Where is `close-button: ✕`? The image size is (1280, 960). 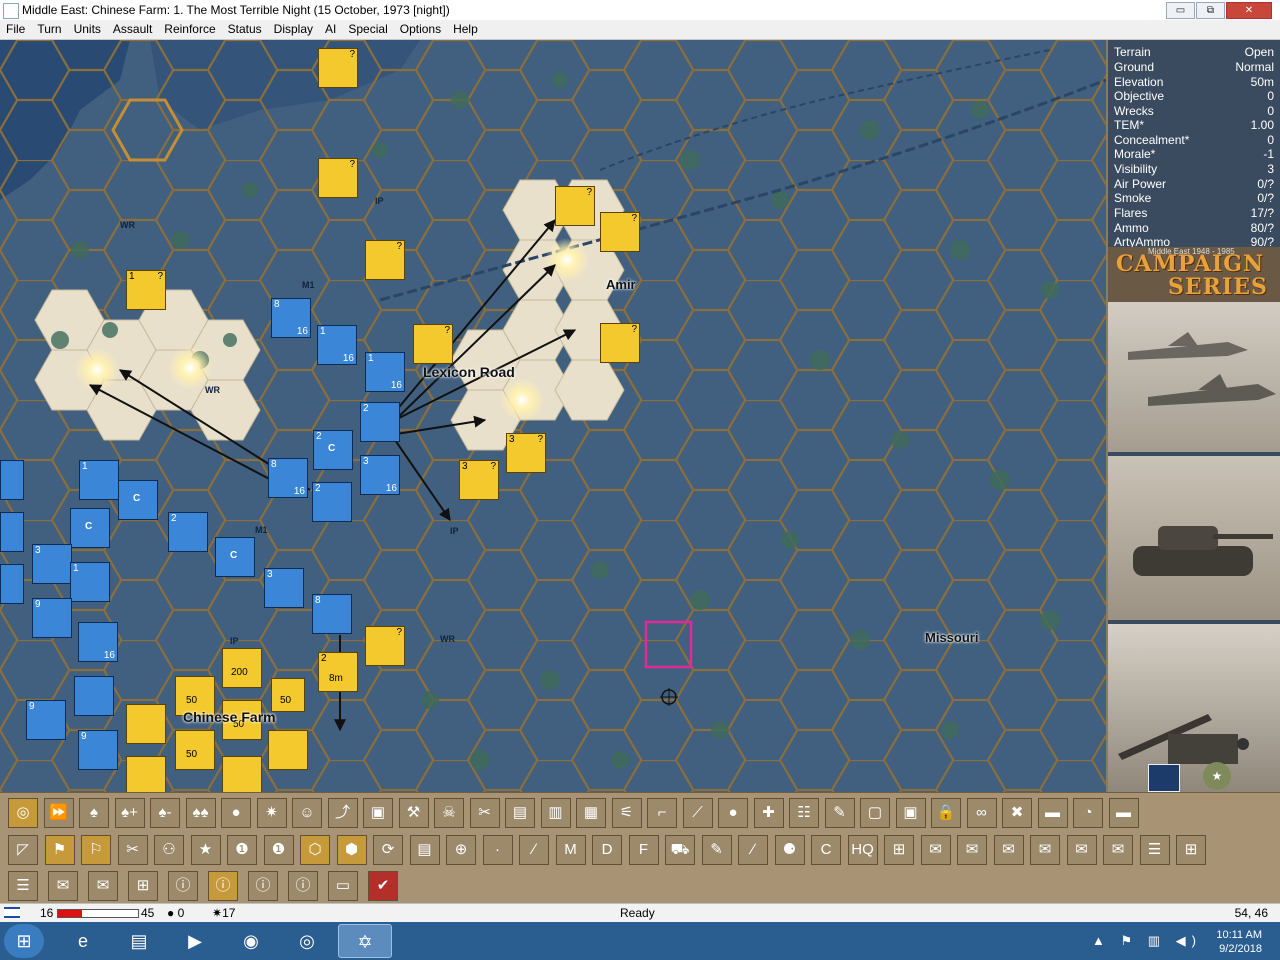 close-button: ✕ is located at coordinates (1249, 10).